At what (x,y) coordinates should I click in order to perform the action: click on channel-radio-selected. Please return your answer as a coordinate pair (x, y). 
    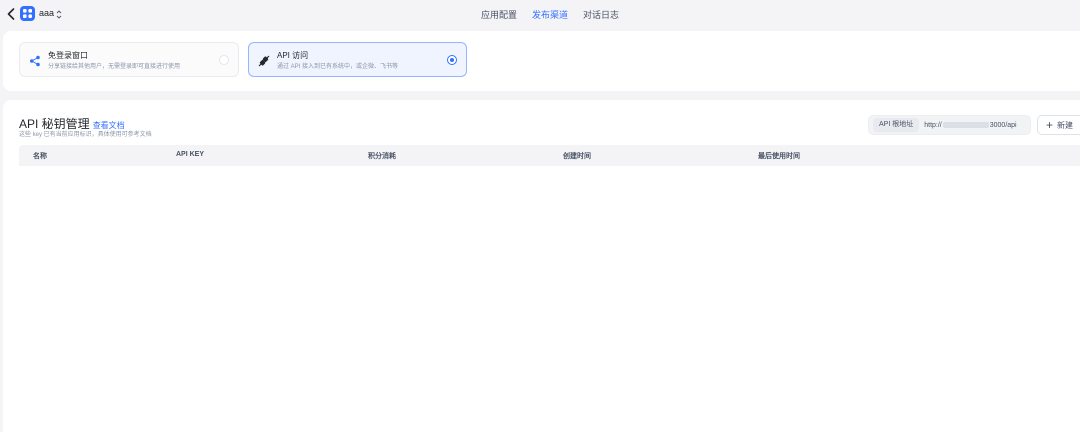
    Looking at the image, I should click on (452, 60).